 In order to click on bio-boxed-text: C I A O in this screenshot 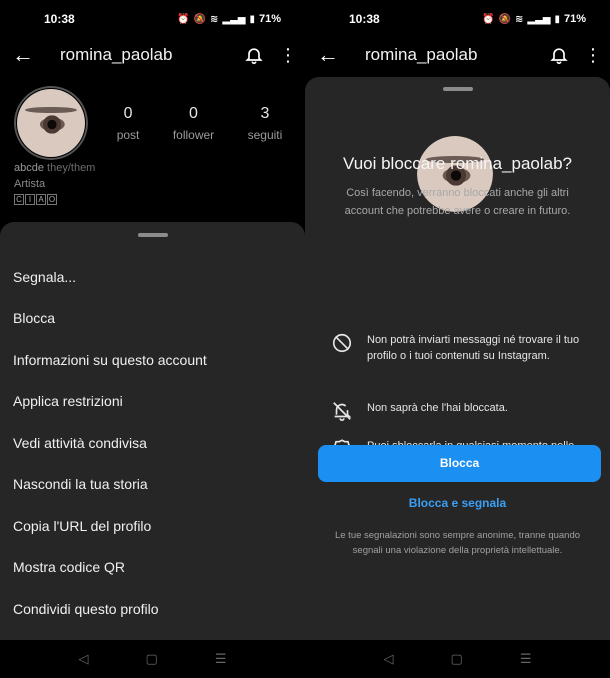, I will do `click(54, 199)`.